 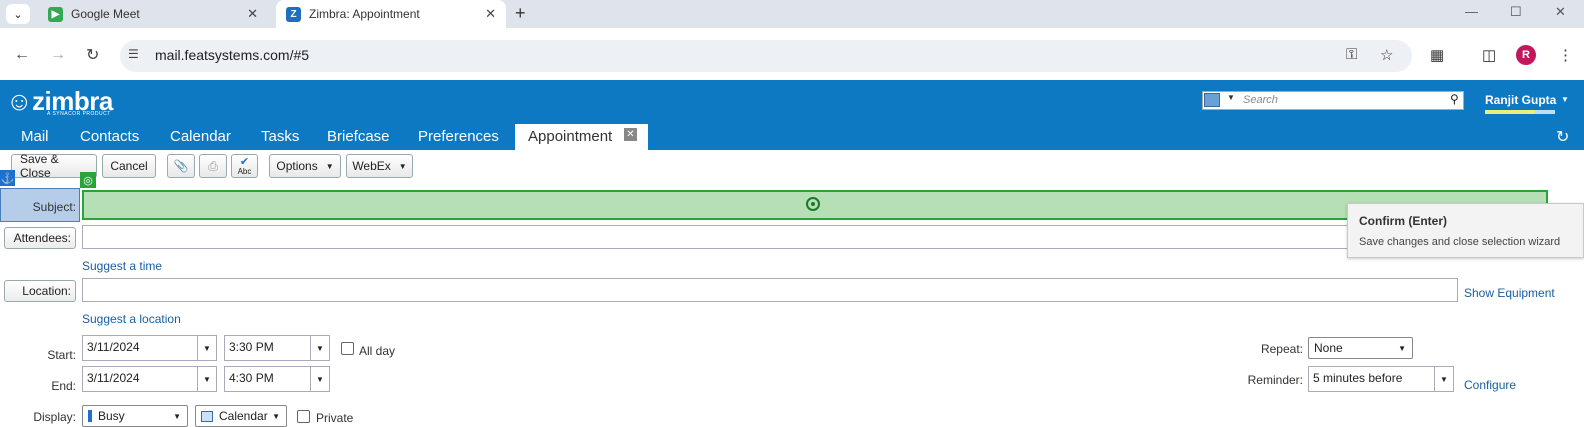 What do you see at coordinates (1489, 55) in the screenshot?
I see `side-panel-icon: ◫` at bounding box center [1489, 55].